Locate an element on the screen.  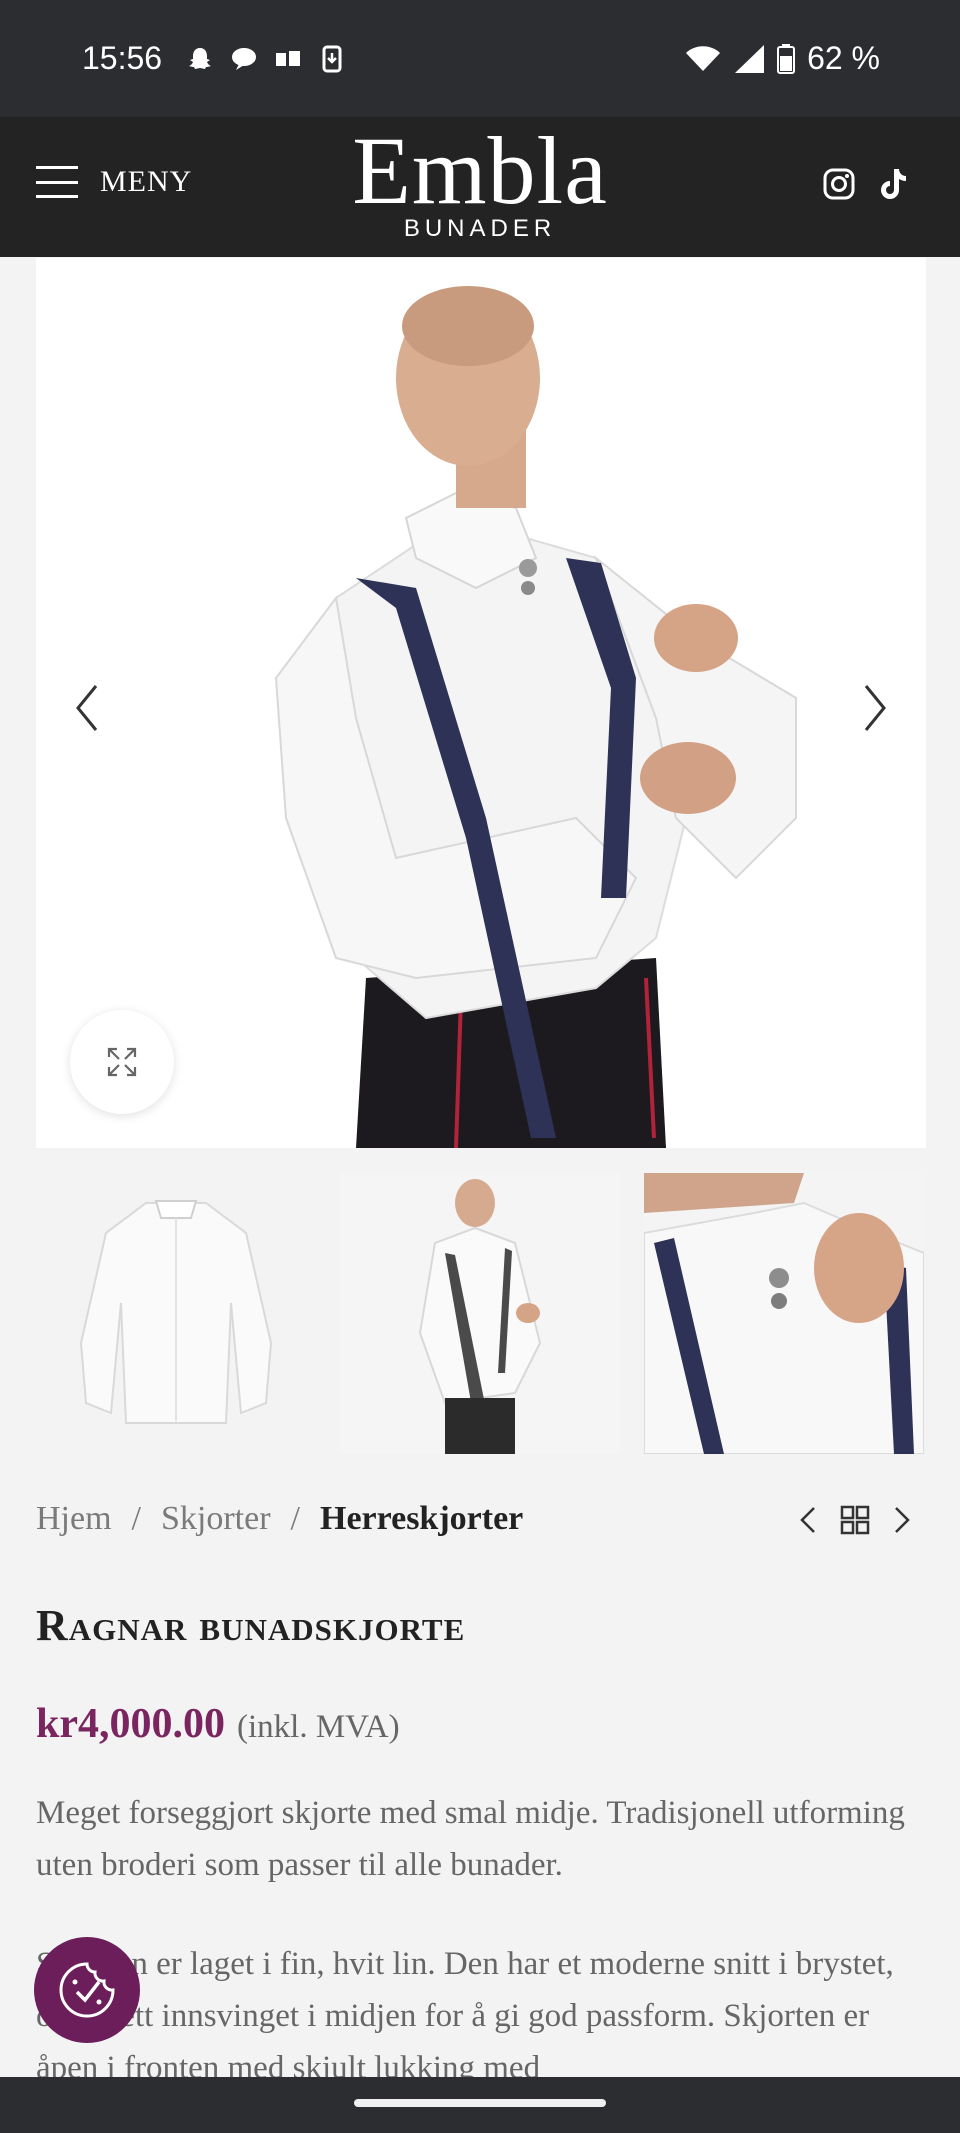
signal-icon is located at coordinates (750, 58).